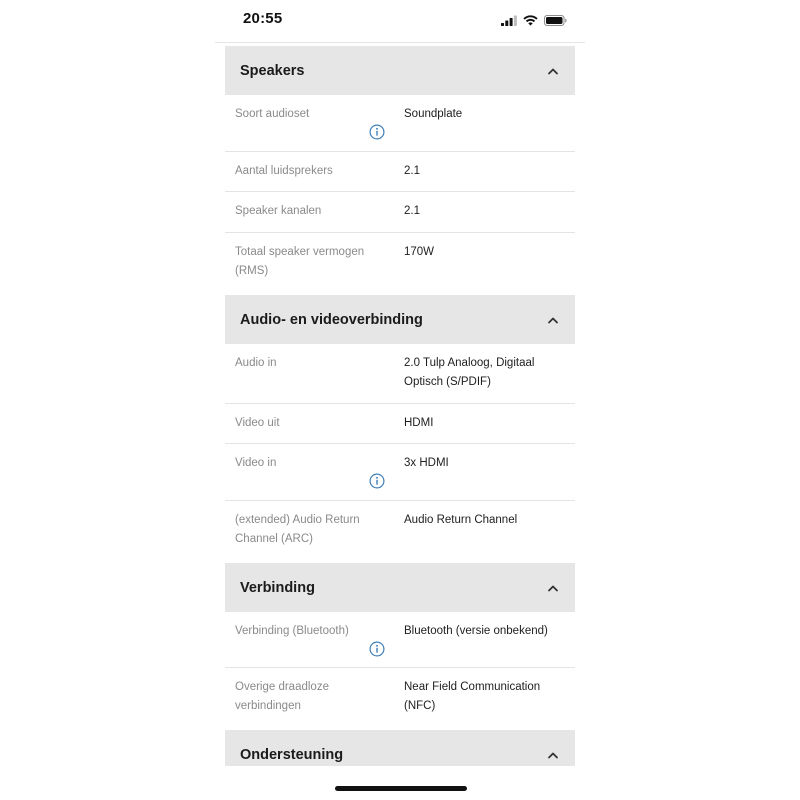 This screenshot has width=800, height=800. What do you see at coordinates (400, 42) in the screenshot?
I see `status-divider` at bounding box center [400, 42].